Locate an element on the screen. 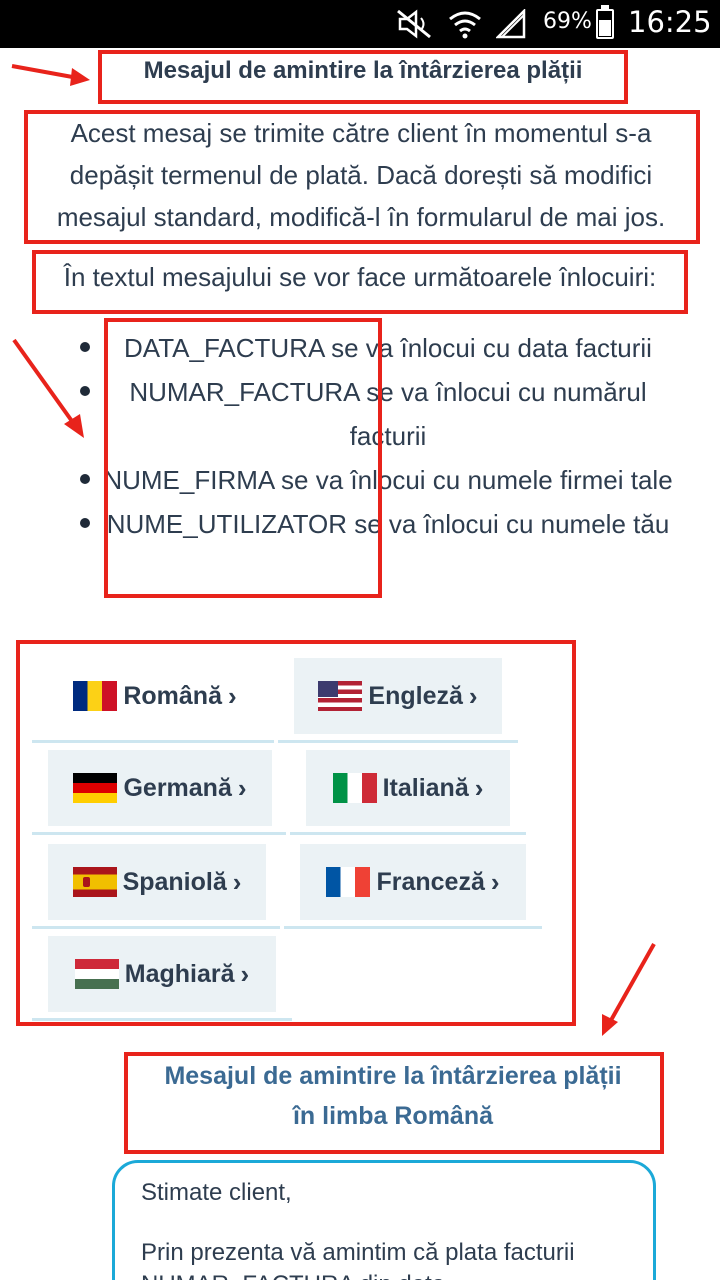 The height and width of the screenshot is (1280, 720). lang-button-germana: Germană › is located at coordinates (160, 788).